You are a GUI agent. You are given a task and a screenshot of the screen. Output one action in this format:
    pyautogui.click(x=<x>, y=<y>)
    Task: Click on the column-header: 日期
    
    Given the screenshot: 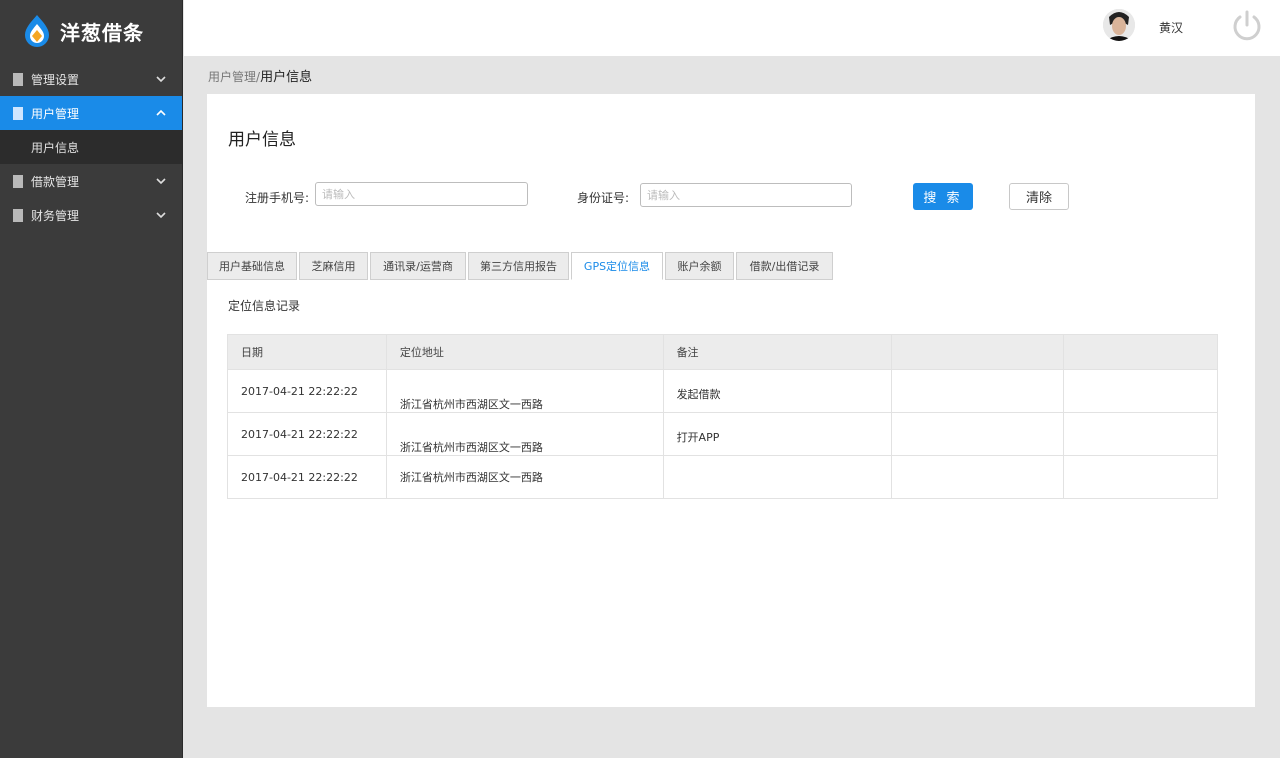 What is the action you would take?
    pyautogui.click(x=307, y=352)
    